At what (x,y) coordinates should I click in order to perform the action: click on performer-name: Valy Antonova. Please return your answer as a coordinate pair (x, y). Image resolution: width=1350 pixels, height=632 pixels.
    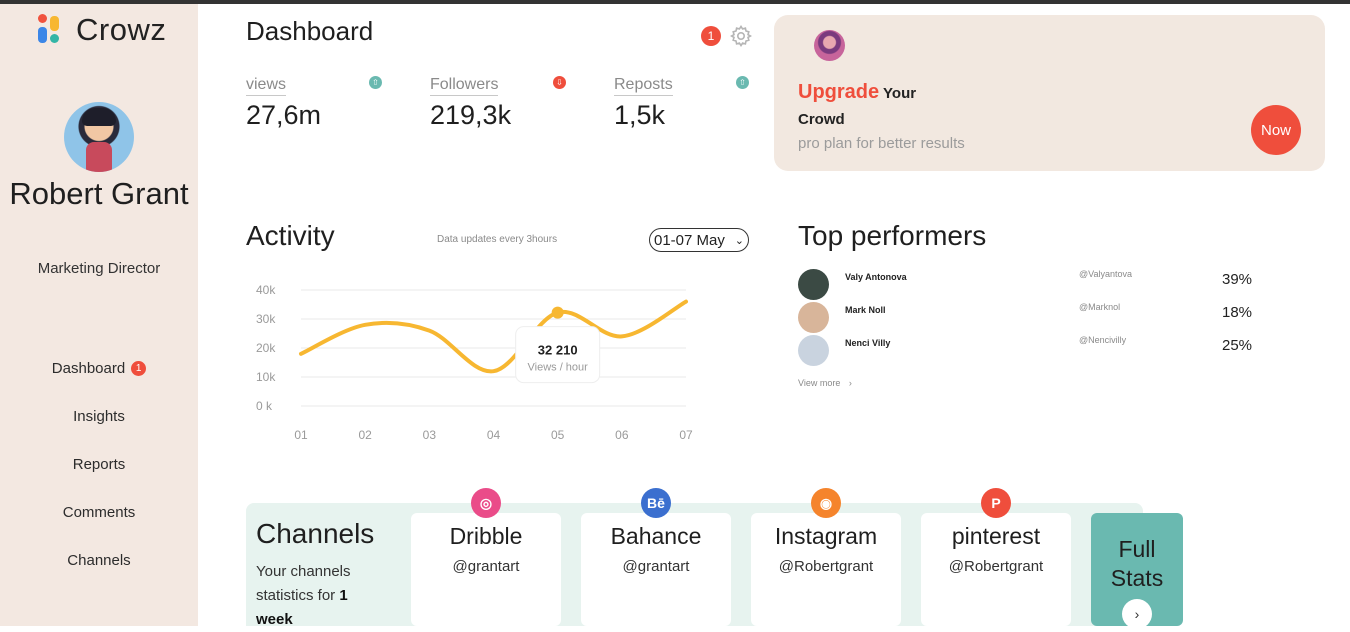
    Looking at the image, I should click on (876, 277).